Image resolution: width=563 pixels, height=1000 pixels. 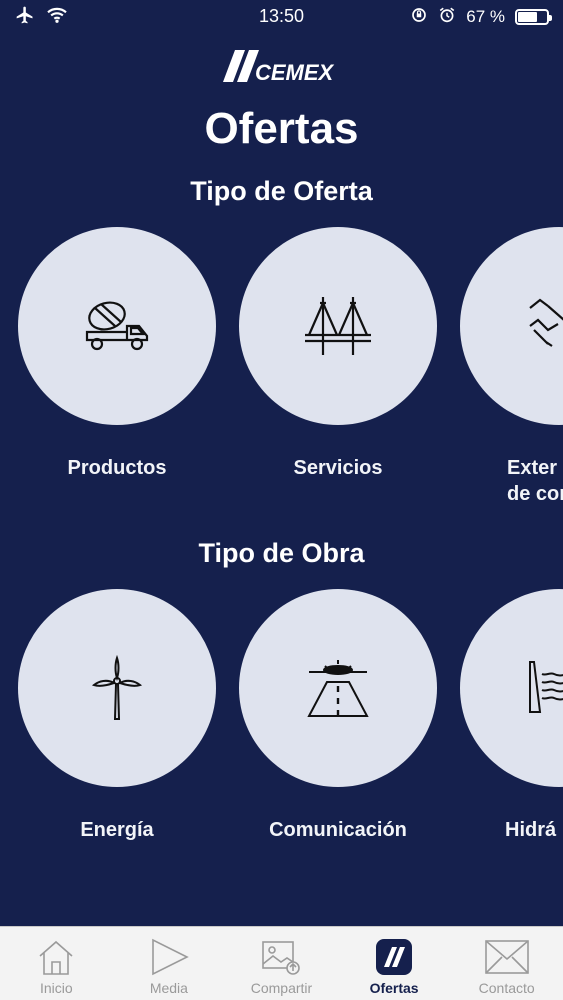 I want to click on status-bar: 13:50 67 %, so click(x=281, y=17).